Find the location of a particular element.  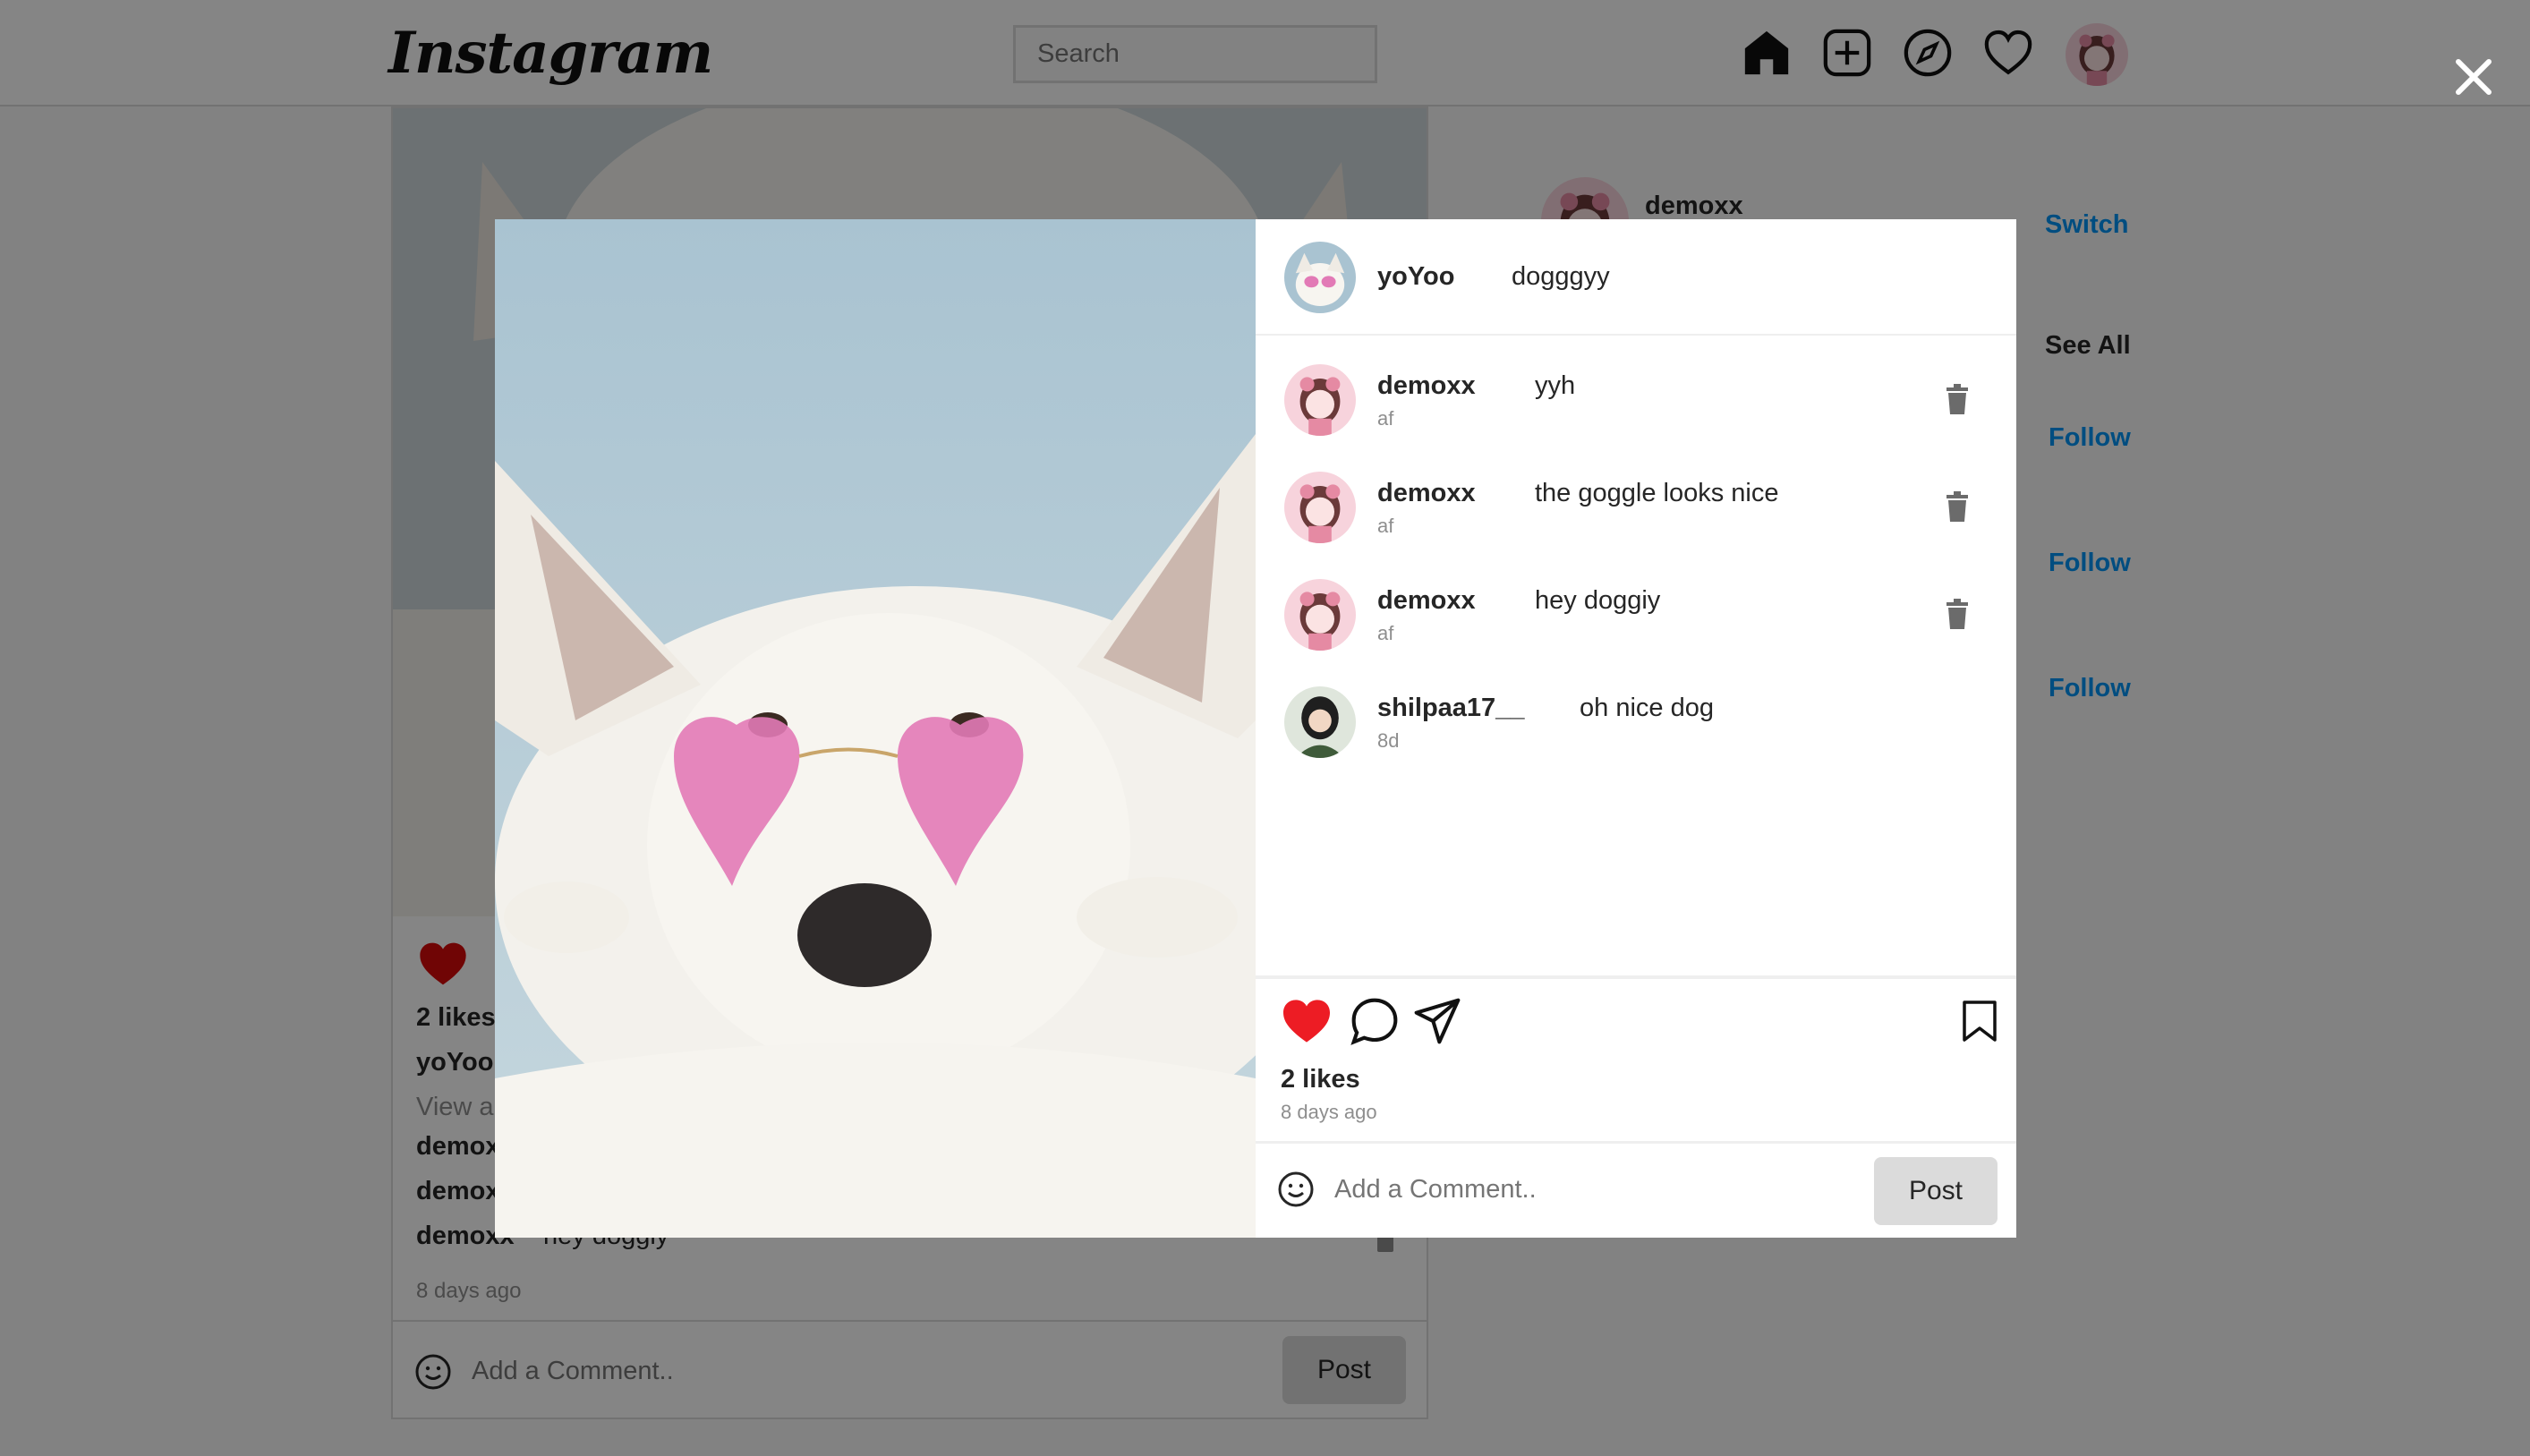

bookmark-icon is located at coordinates (1979, 1021).